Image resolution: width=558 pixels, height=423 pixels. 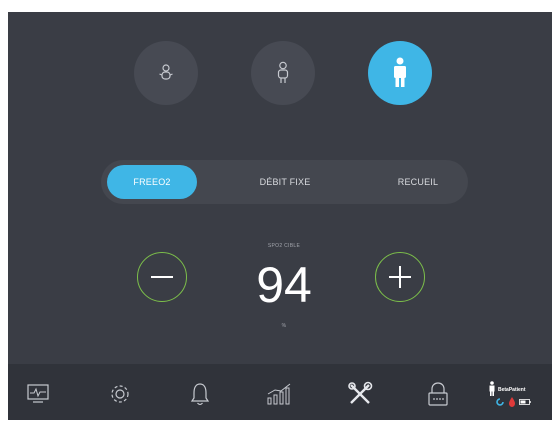 I want to click on lock-icon, so click(x=438, y=394).